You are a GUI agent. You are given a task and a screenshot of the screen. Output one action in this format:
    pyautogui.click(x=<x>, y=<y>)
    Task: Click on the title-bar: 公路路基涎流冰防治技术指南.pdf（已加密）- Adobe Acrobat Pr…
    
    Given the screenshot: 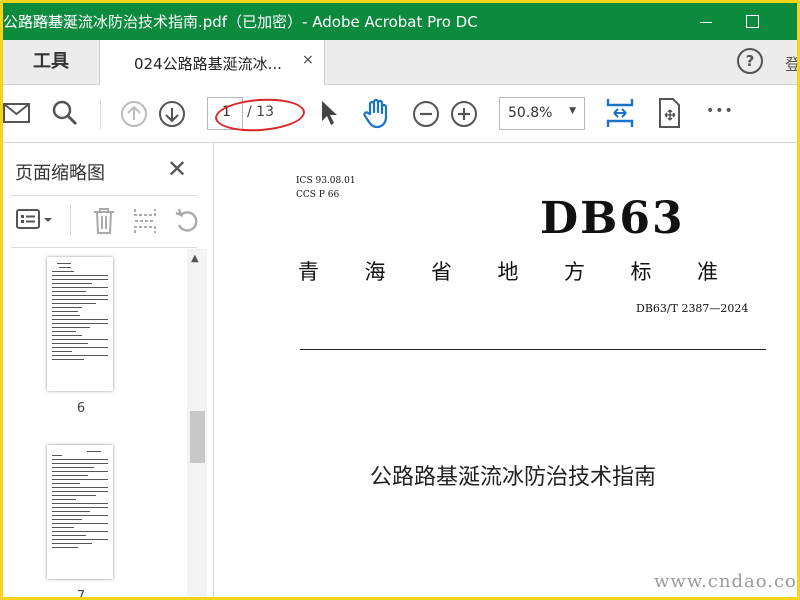 What is the action you would take?
    pyautogui.click(x=400, y=21)
    